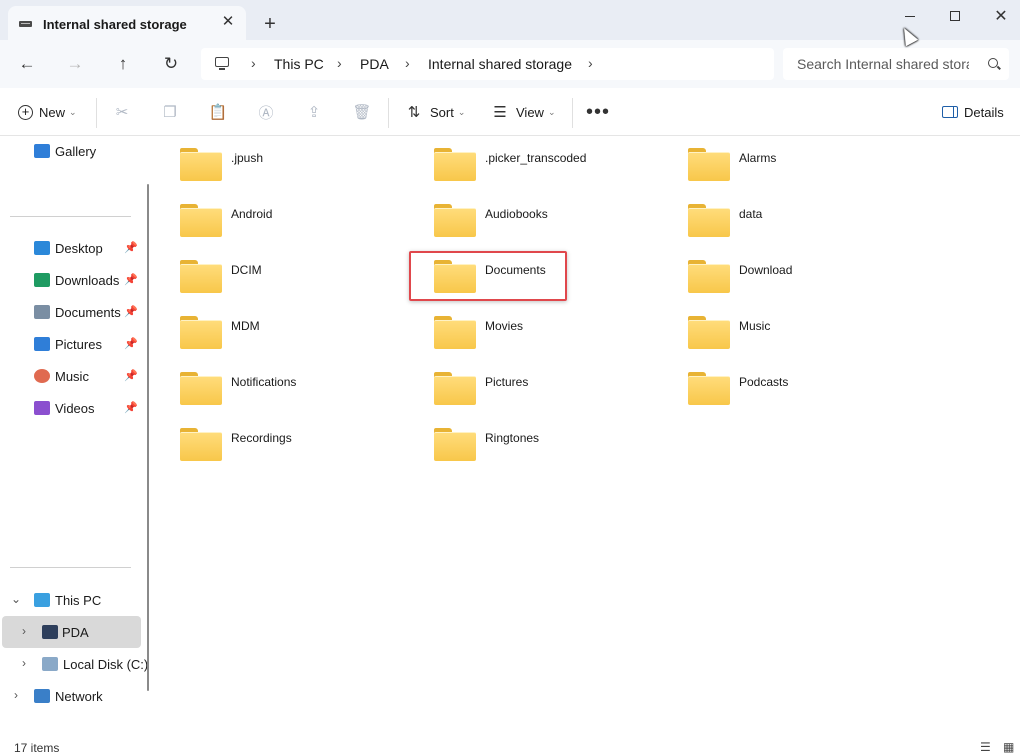  I want to click on sidebar-item-label: Videos, so click(75, 408).